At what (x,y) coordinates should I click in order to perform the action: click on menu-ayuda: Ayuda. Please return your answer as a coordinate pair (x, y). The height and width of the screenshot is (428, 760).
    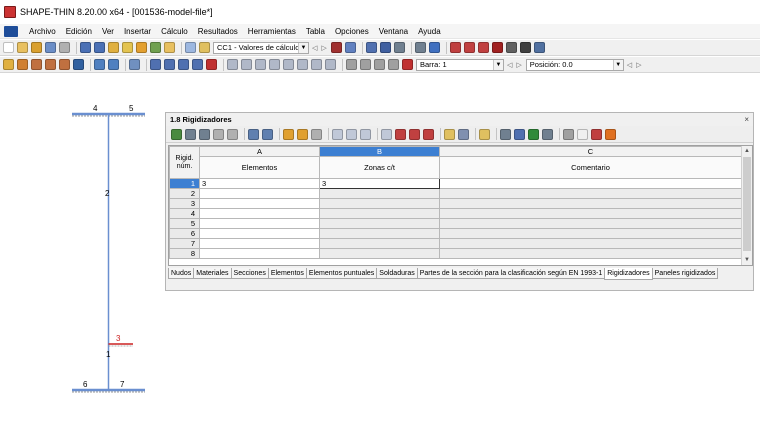
    Looking at the image, I should click on (429, 31).